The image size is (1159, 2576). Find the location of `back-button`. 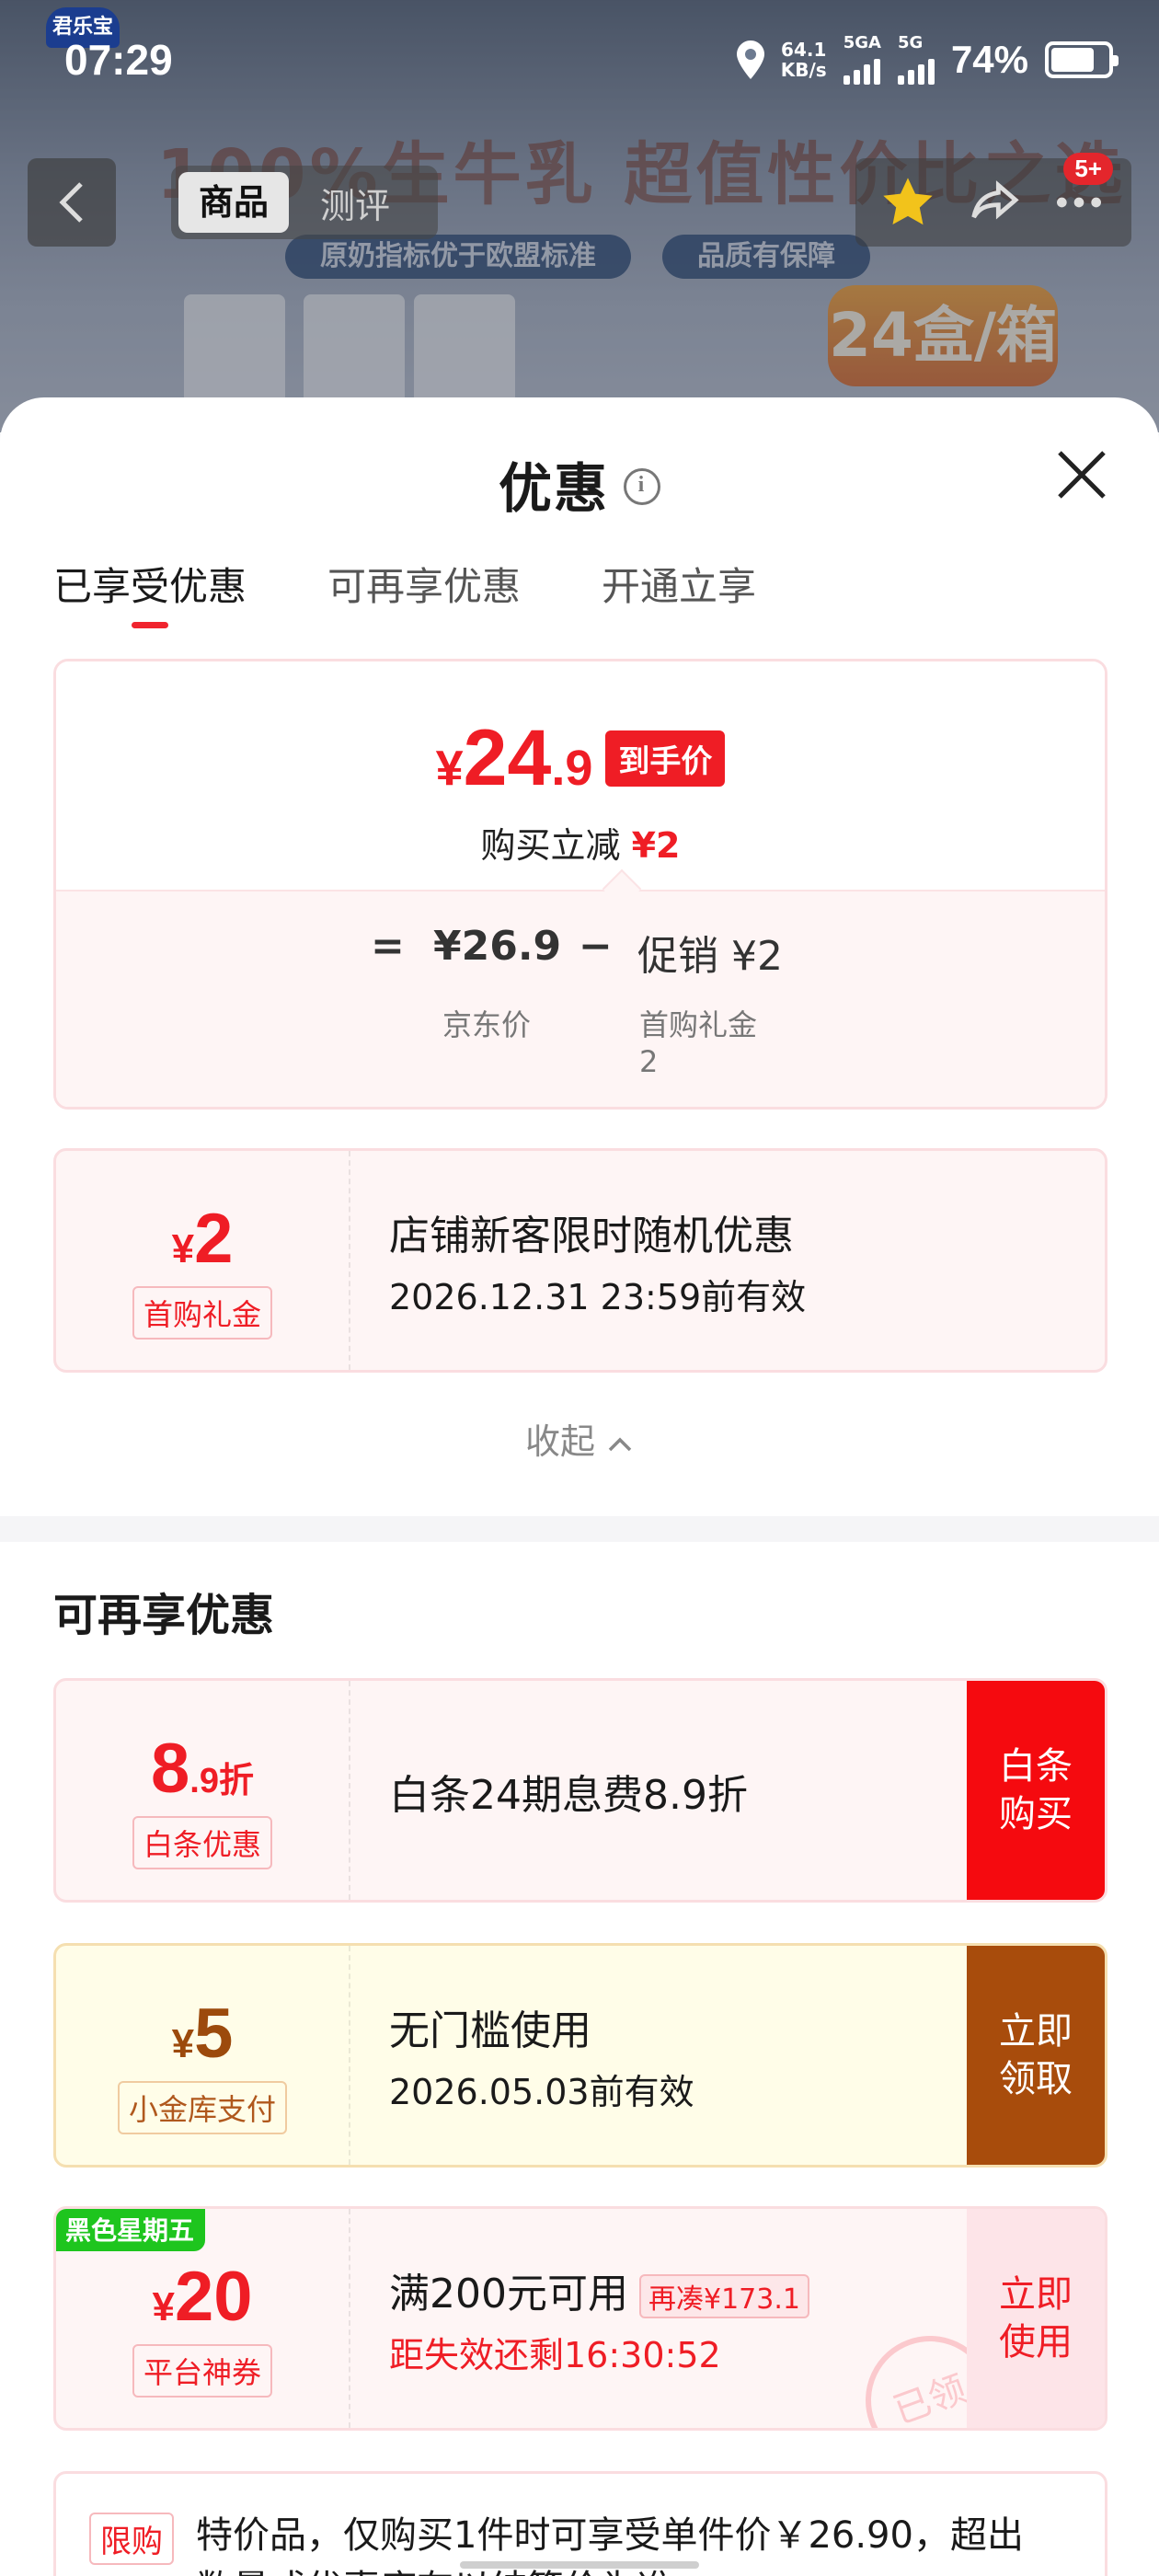

back-button is located at coordinates (72, 202).